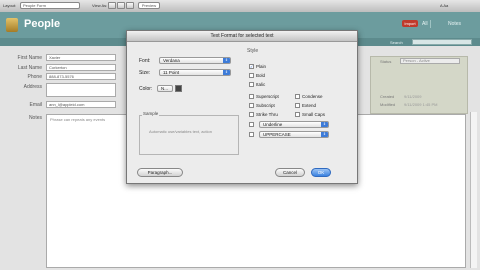  I want to click on underline-select: Underline ⇕, so click(294, 124).